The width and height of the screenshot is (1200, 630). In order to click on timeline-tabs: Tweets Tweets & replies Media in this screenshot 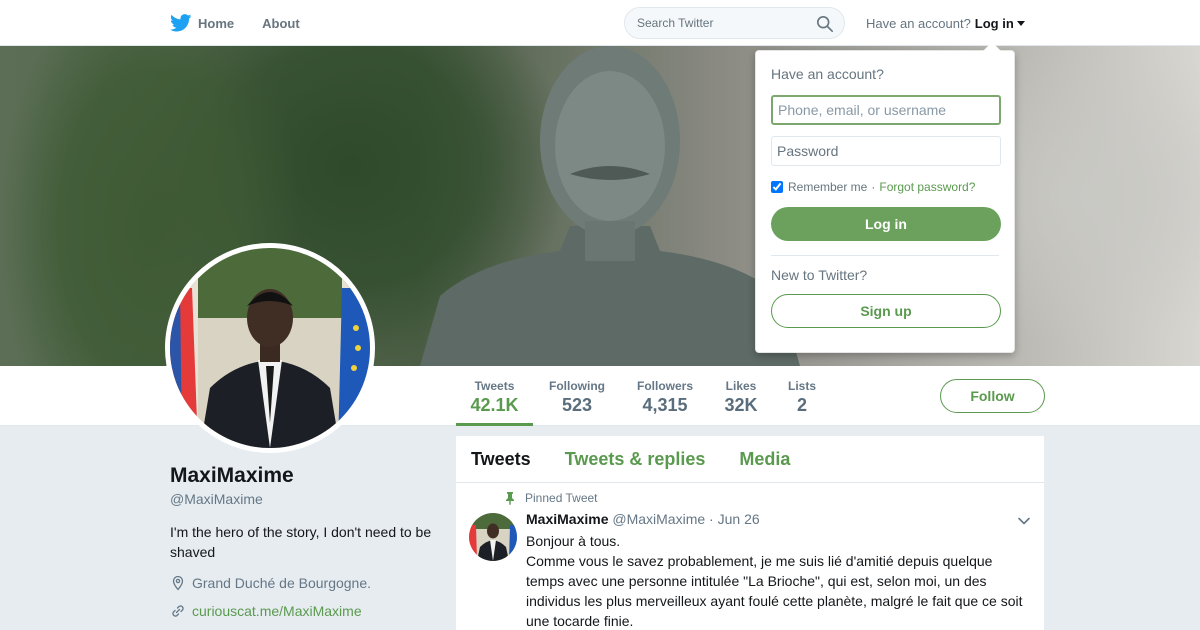, I will do `click(750, 459)`.